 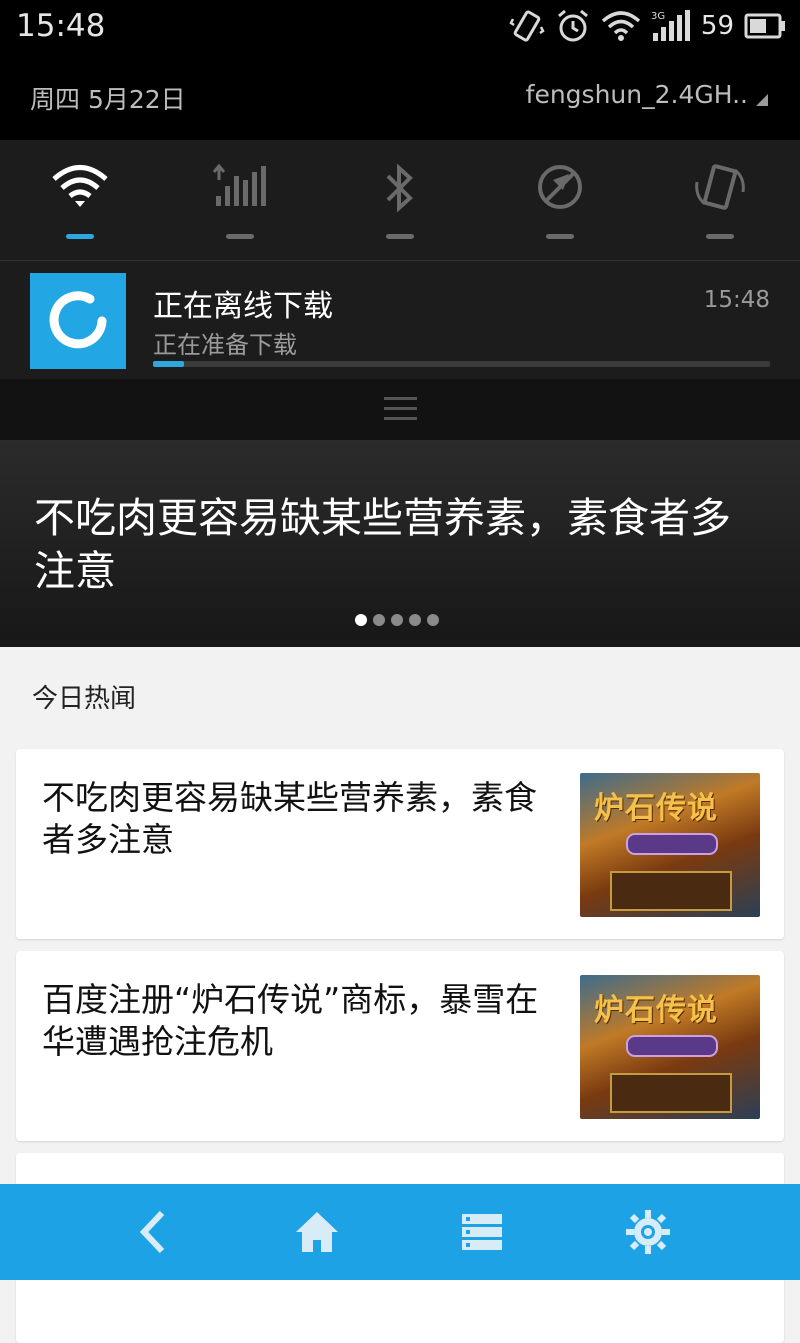 I want to click on shade-header: 周四 5月22日 fengshun_2.4GH.., so click(x=400, y=96).